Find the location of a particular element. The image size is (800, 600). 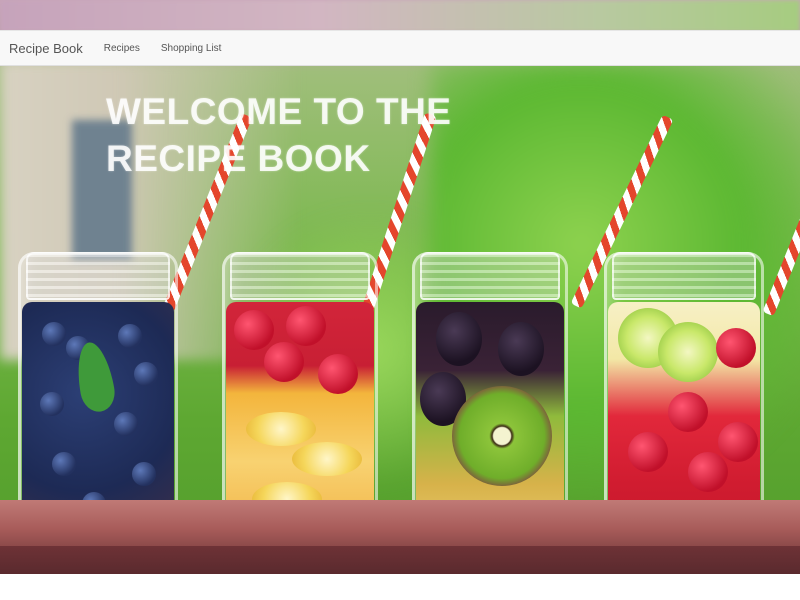

jar-blackberry-kiwi is located at coordinates (490, 393).